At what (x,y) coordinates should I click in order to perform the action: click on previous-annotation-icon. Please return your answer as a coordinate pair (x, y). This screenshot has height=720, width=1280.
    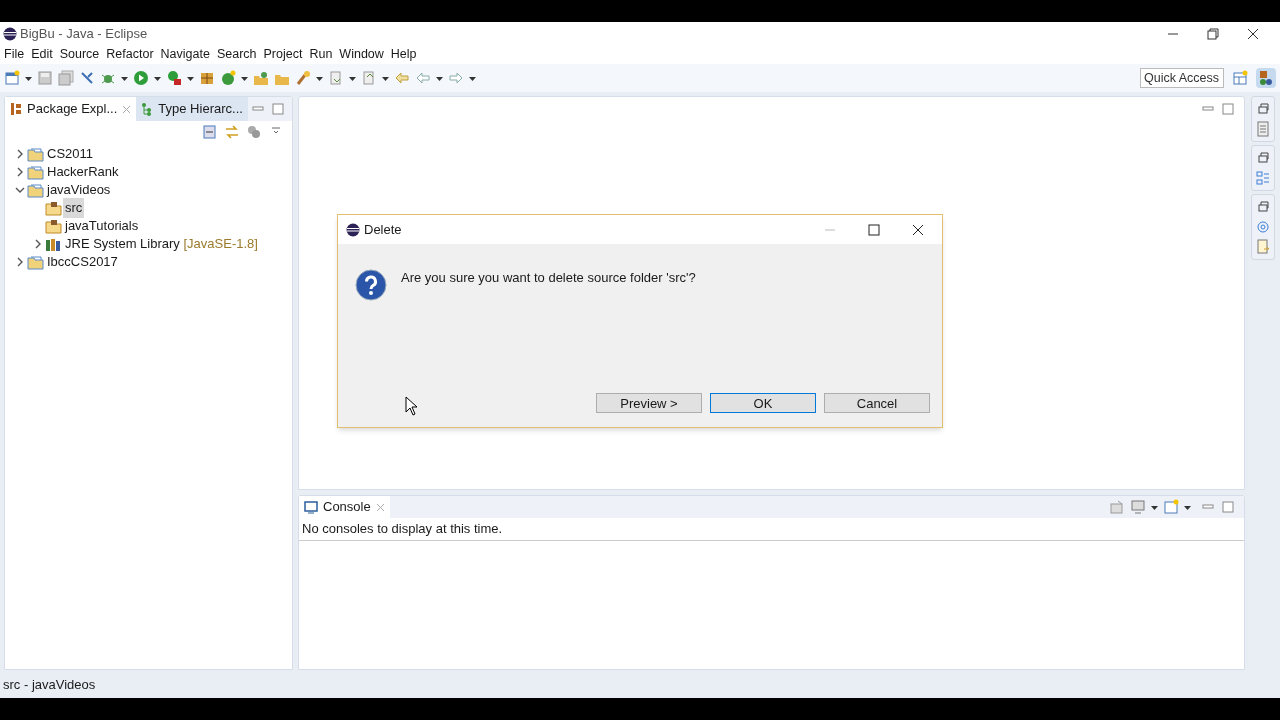
    Looking at the image, I should click on (369, 78).